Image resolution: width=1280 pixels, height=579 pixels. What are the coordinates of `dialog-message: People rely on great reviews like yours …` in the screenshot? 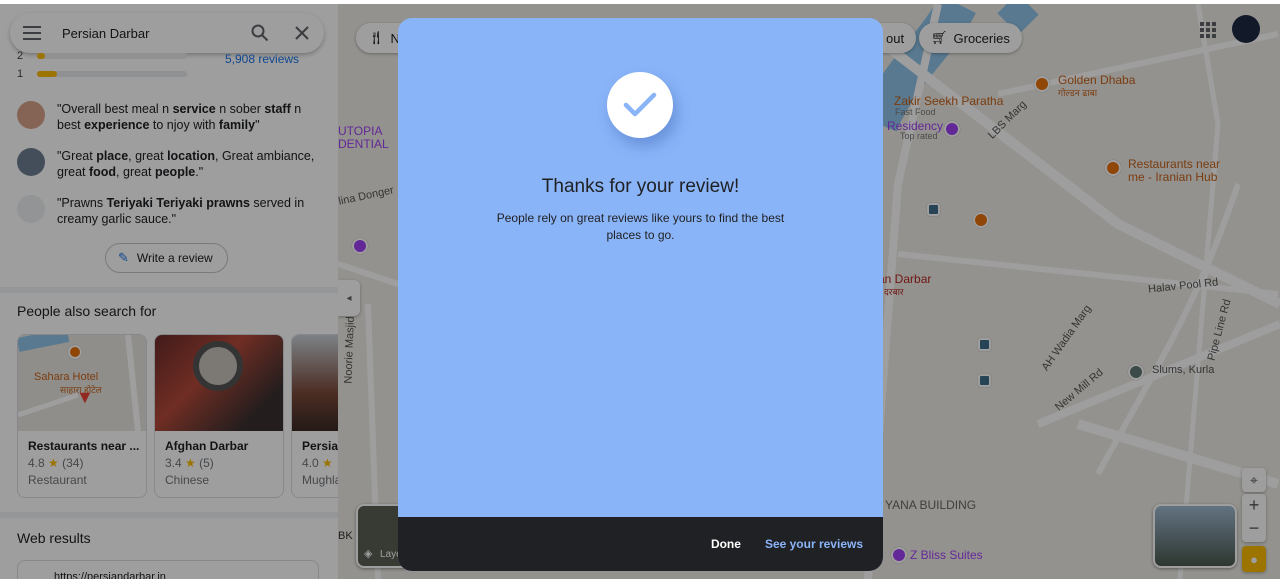 It's located at (640, 226).